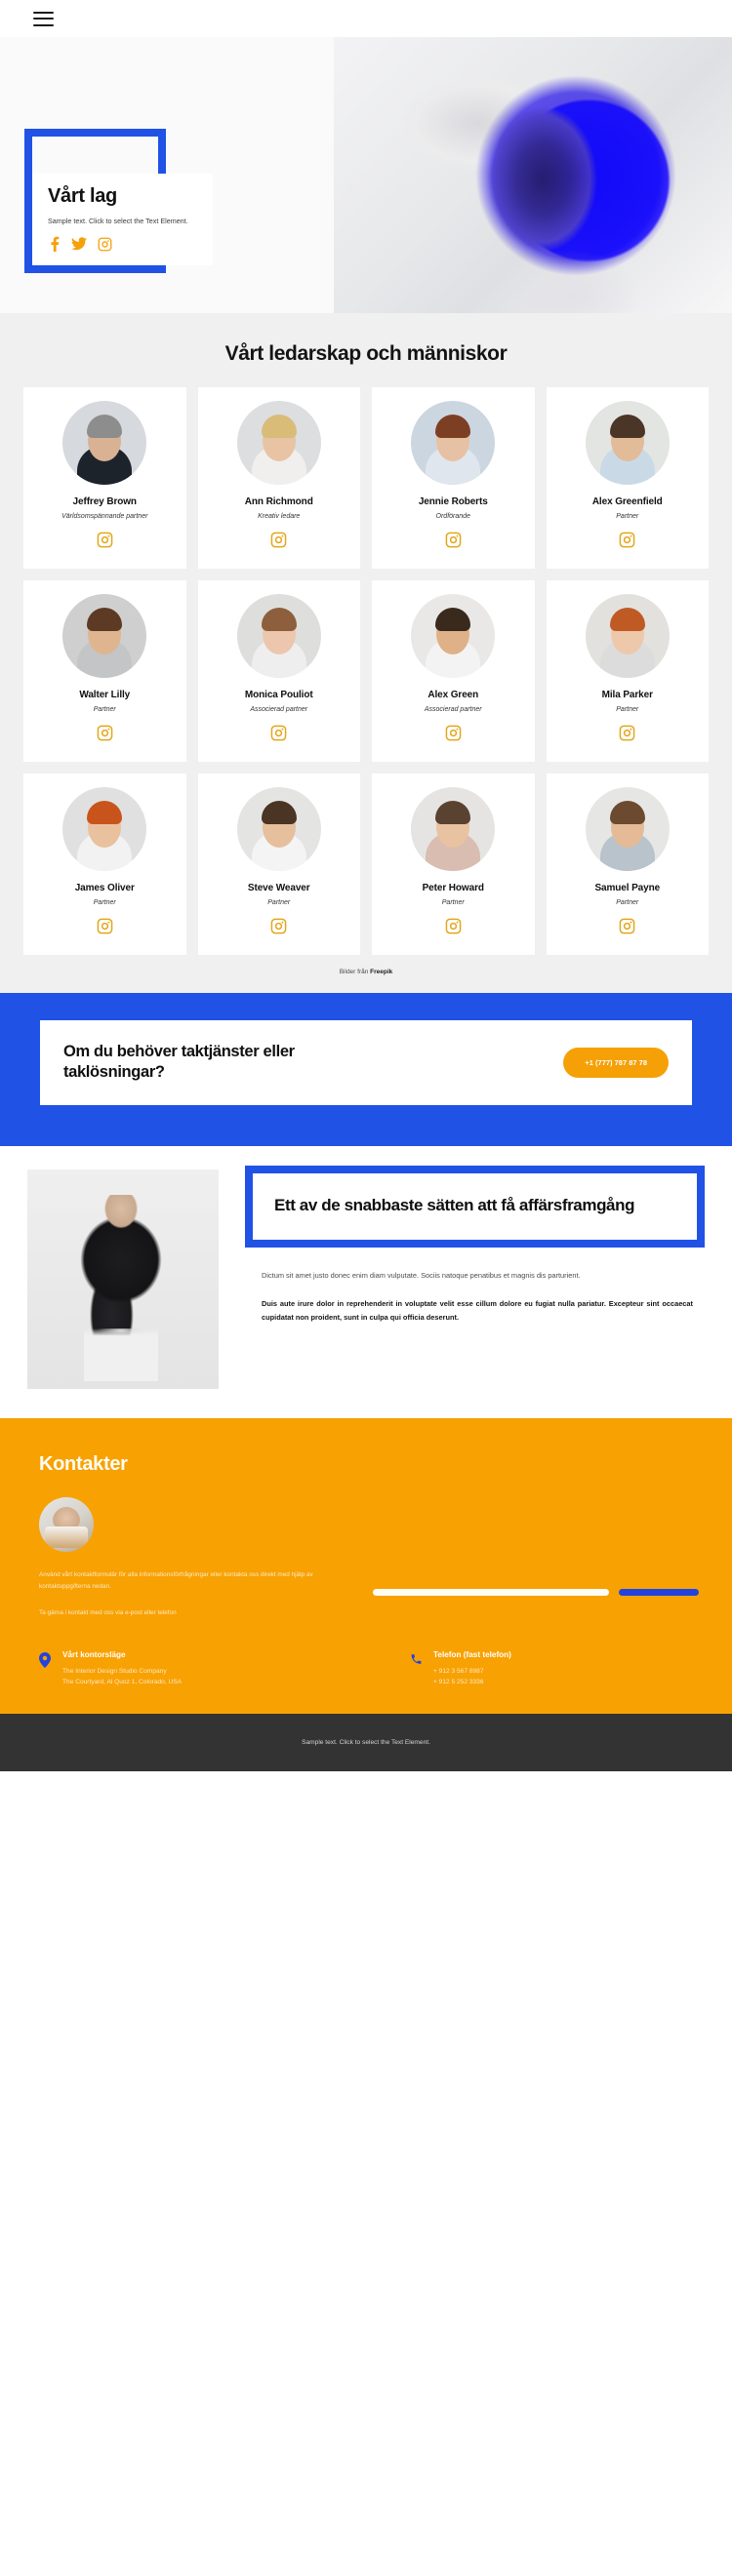  I want to click on contact-form-input, so click(491, 1592).